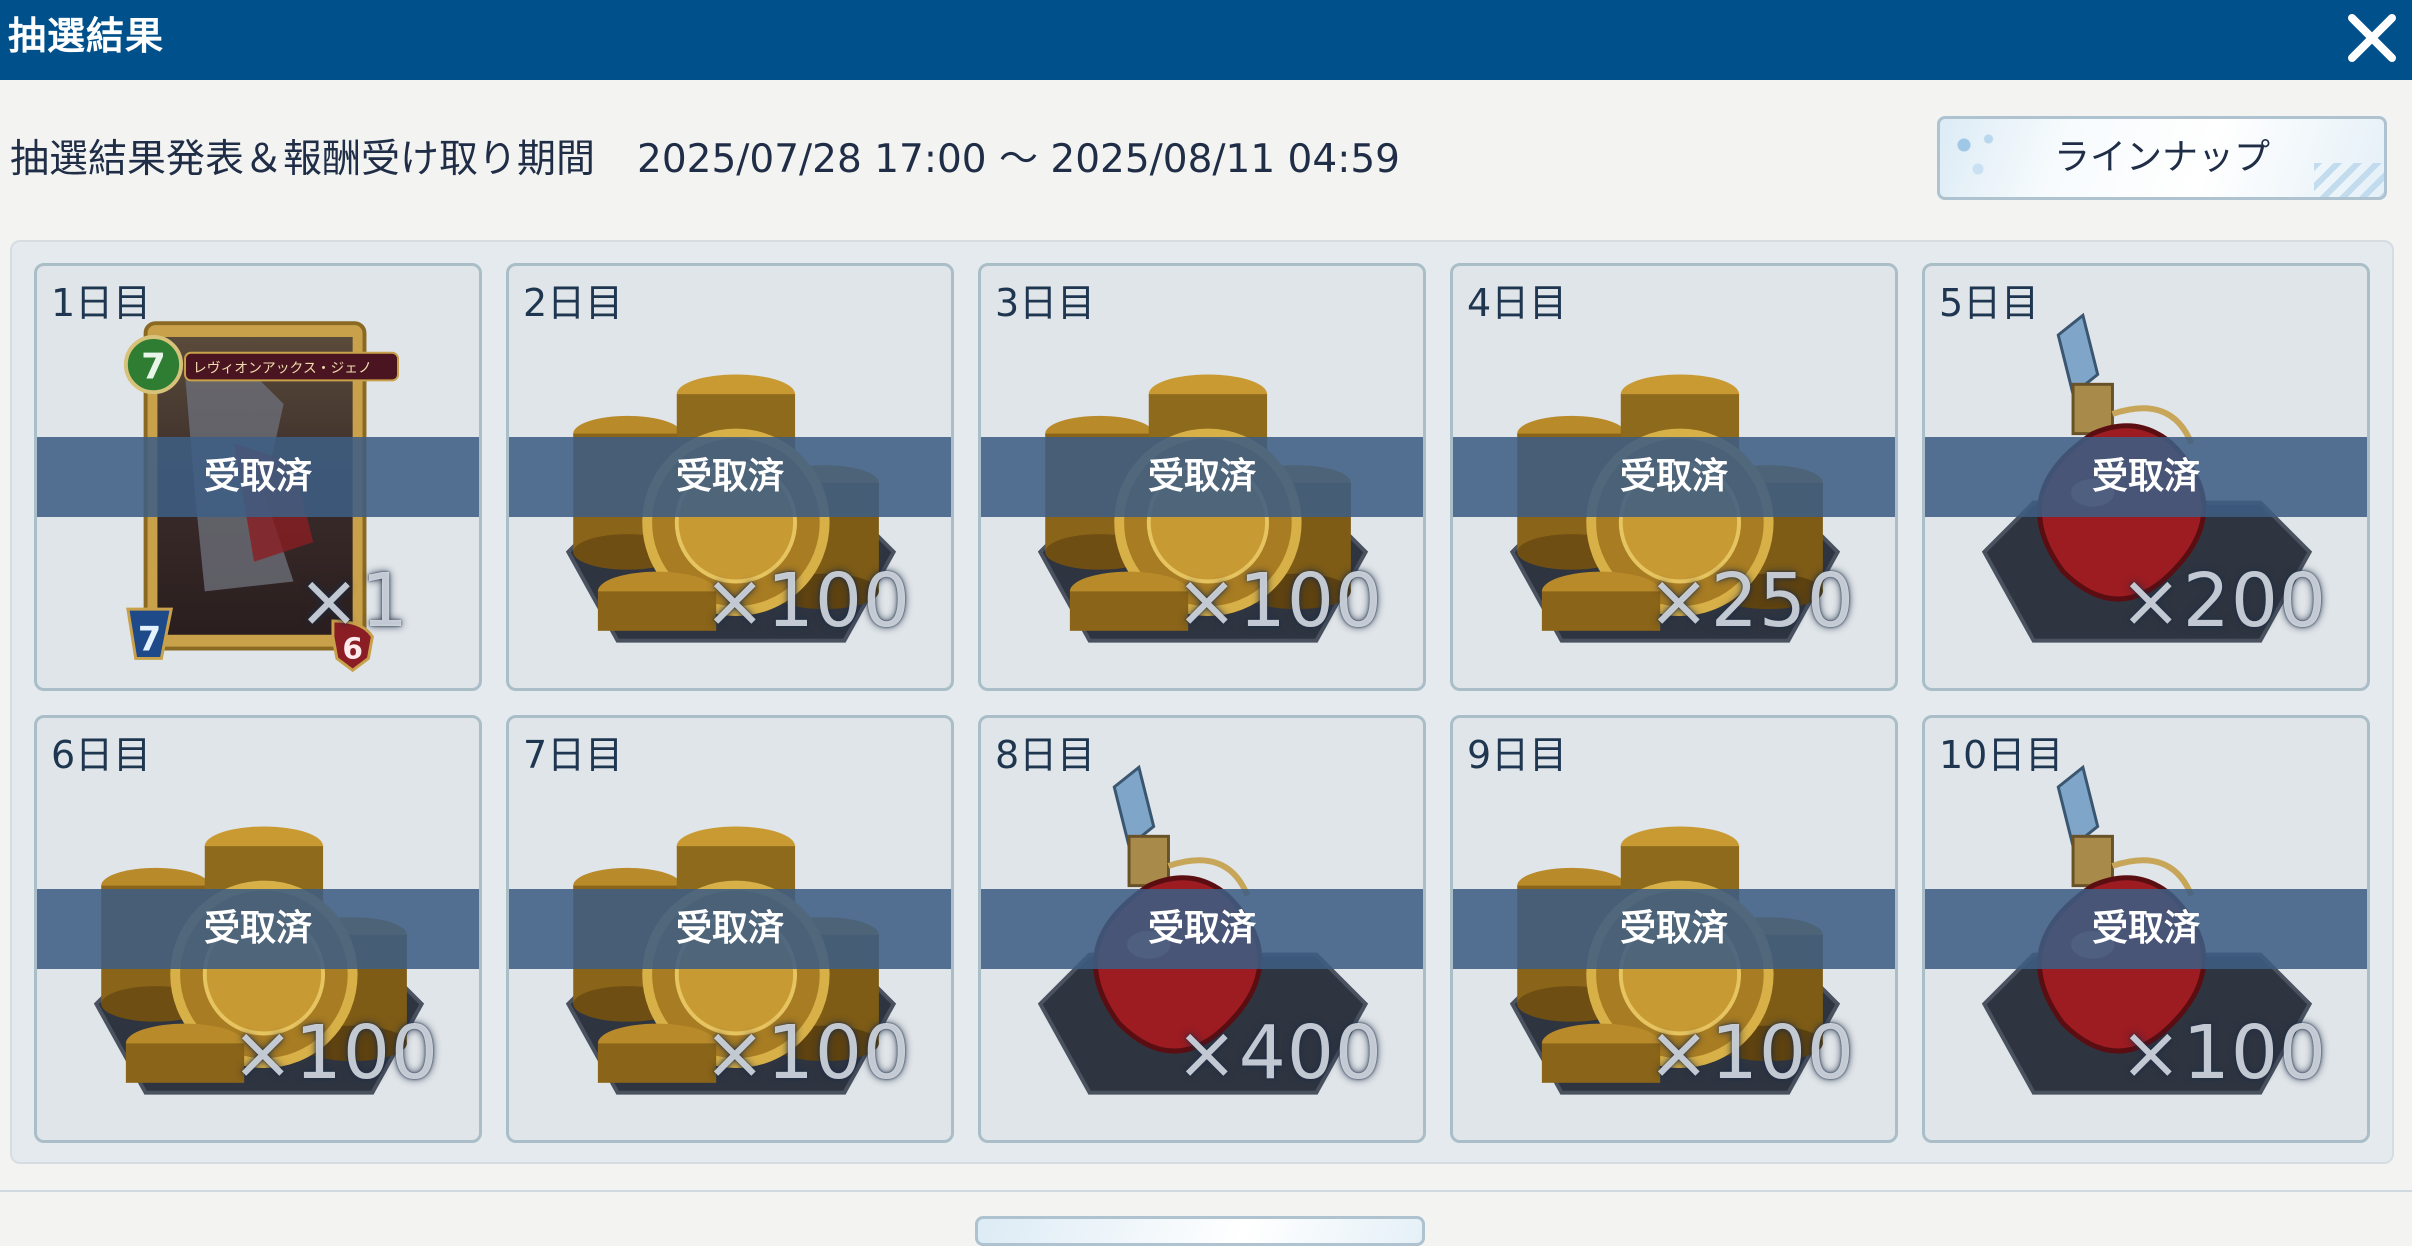 The width and height of the screenshot is (2412, 1246). Describe the element at coordinates (1045, 755) in the screenshot. I see `day-label: 8日目` at that location.